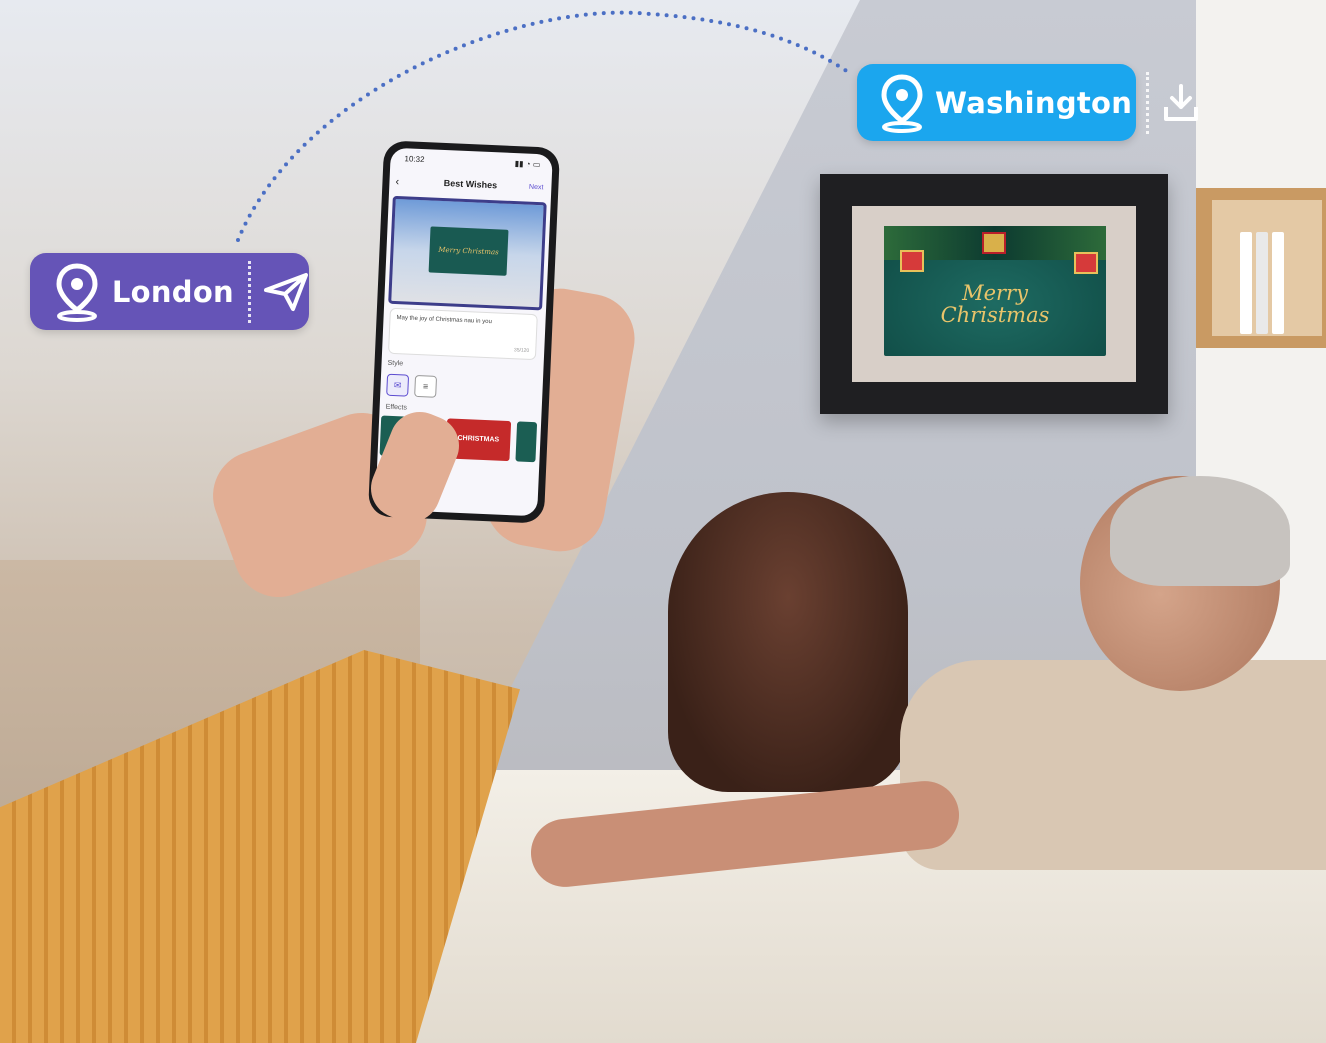 This screenshot has width=1326, height=1043. Describe the element at coordinates (527, 164) in the screenshot. I see `signal-icon: ▮▮ ◔ ▭` at that location.